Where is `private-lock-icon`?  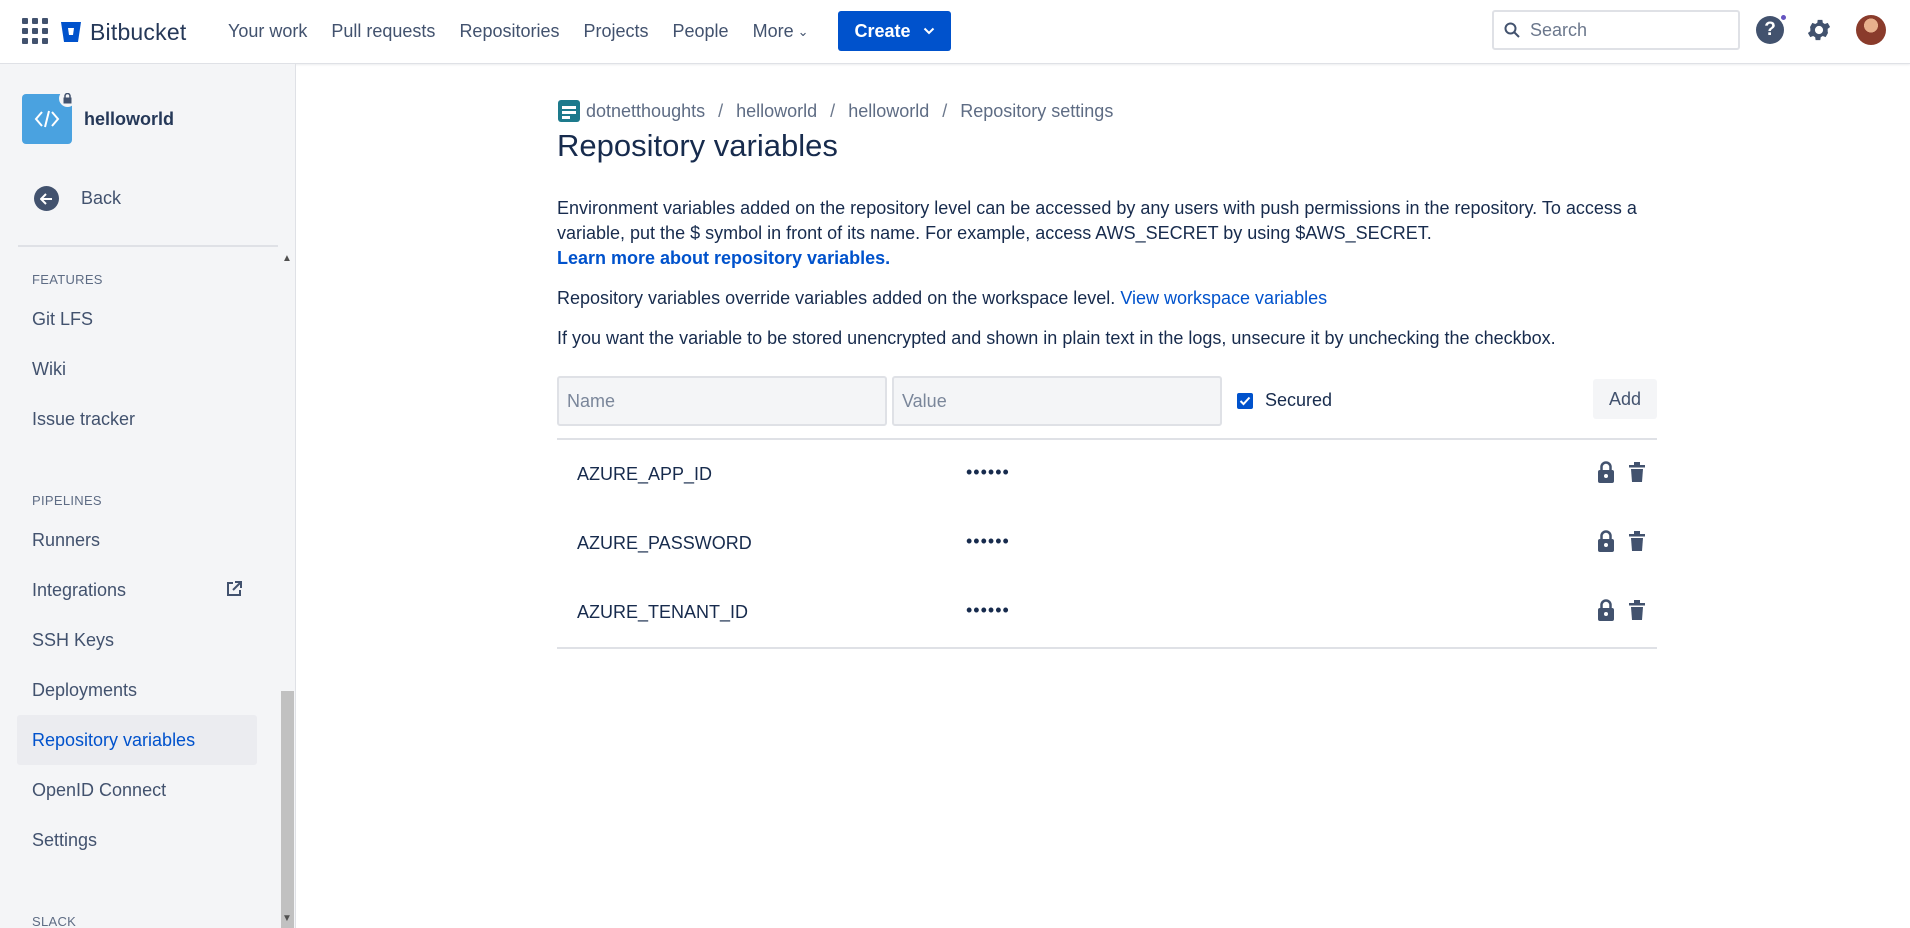
private-lock-icon is located at coordinates (67, 98).